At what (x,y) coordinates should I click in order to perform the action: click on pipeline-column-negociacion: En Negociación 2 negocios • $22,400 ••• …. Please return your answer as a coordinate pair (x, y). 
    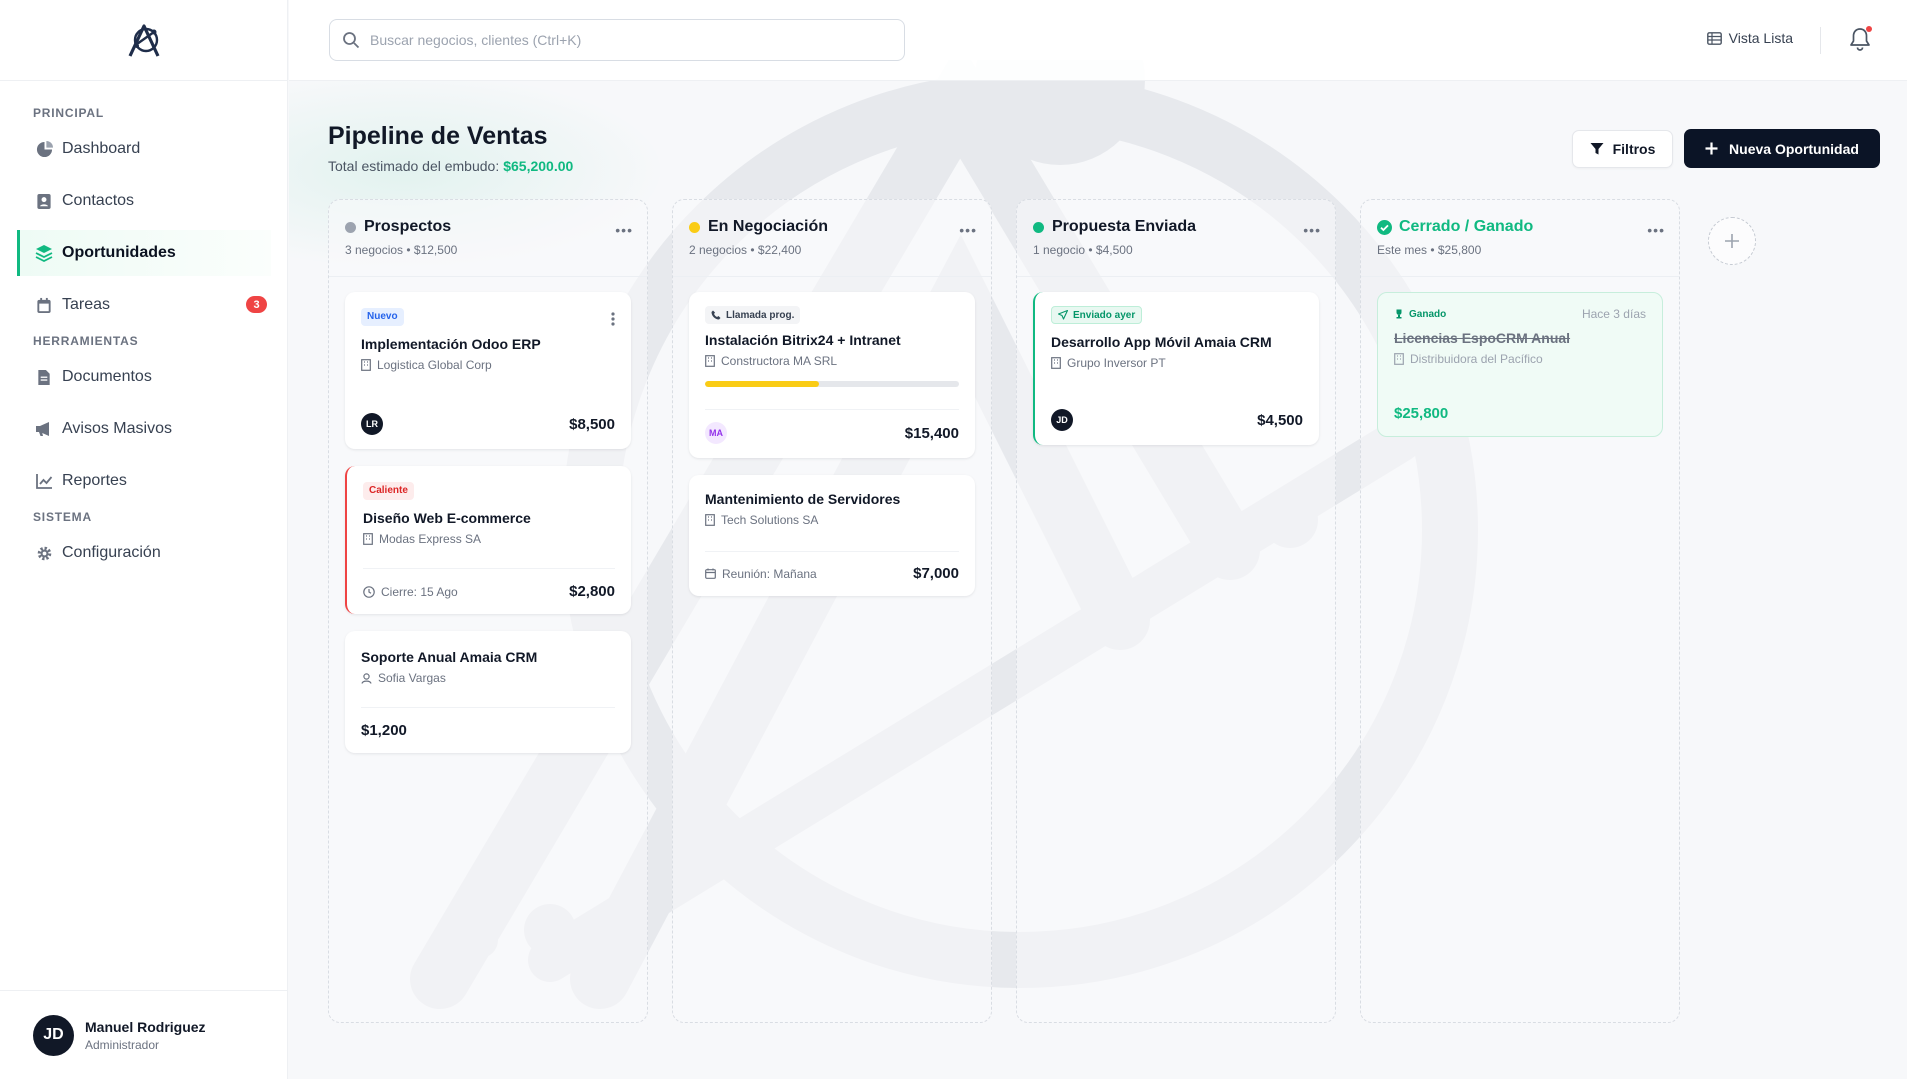
    Looking at the image, I should click on (832, 611).